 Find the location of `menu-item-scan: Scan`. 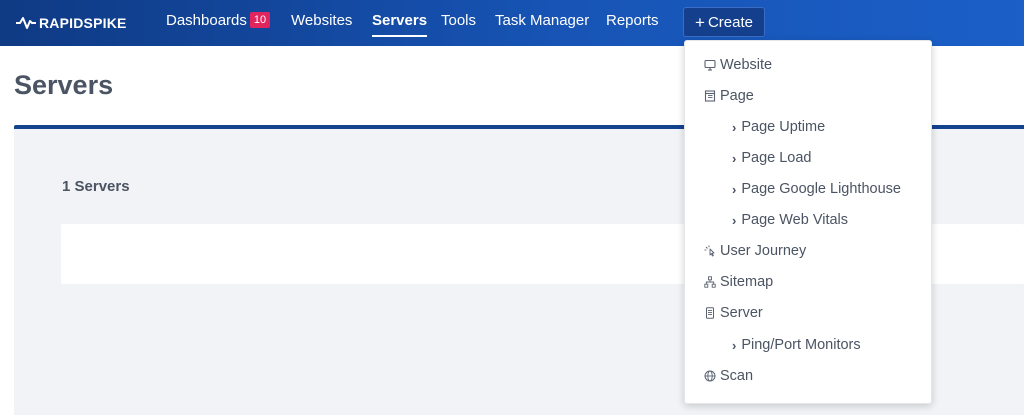

menu-item-scan: Scan is located at coordinates (728, 376).